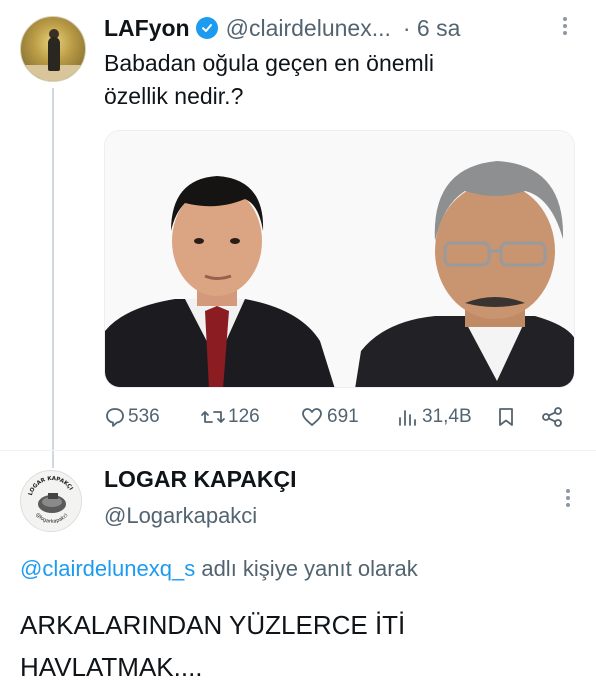 This screenshot has width=596, height=680. I want to click on reply-icon, so click(115, 417).